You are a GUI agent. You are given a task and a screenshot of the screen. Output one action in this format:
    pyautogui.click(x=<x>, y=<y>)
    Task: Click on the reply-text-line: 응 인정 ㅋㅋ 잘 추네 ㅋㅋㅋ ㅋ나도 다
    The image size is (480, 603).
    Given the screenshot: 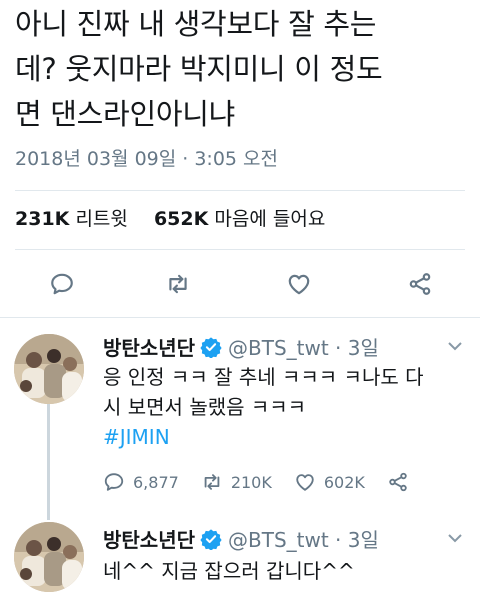 What is the action you would take?
    pyautogui.click(x=263, y=377)
    